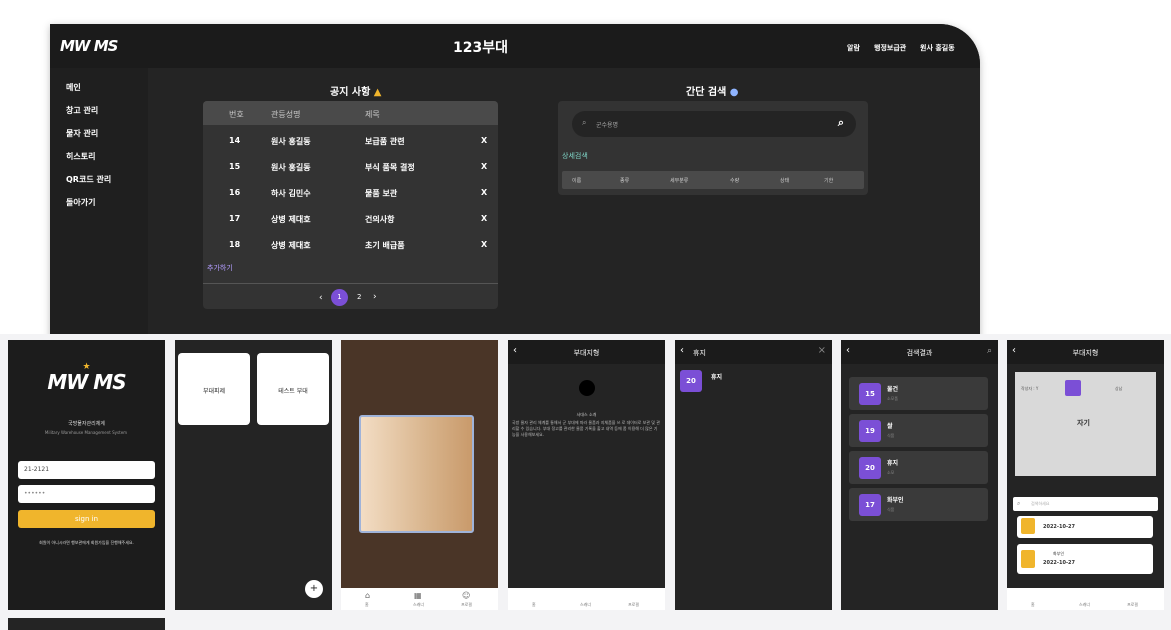 Image resolution: width=1171 pixels, height=630 pixels. I want to click on page-title: 검색결과, so click(919, 353).